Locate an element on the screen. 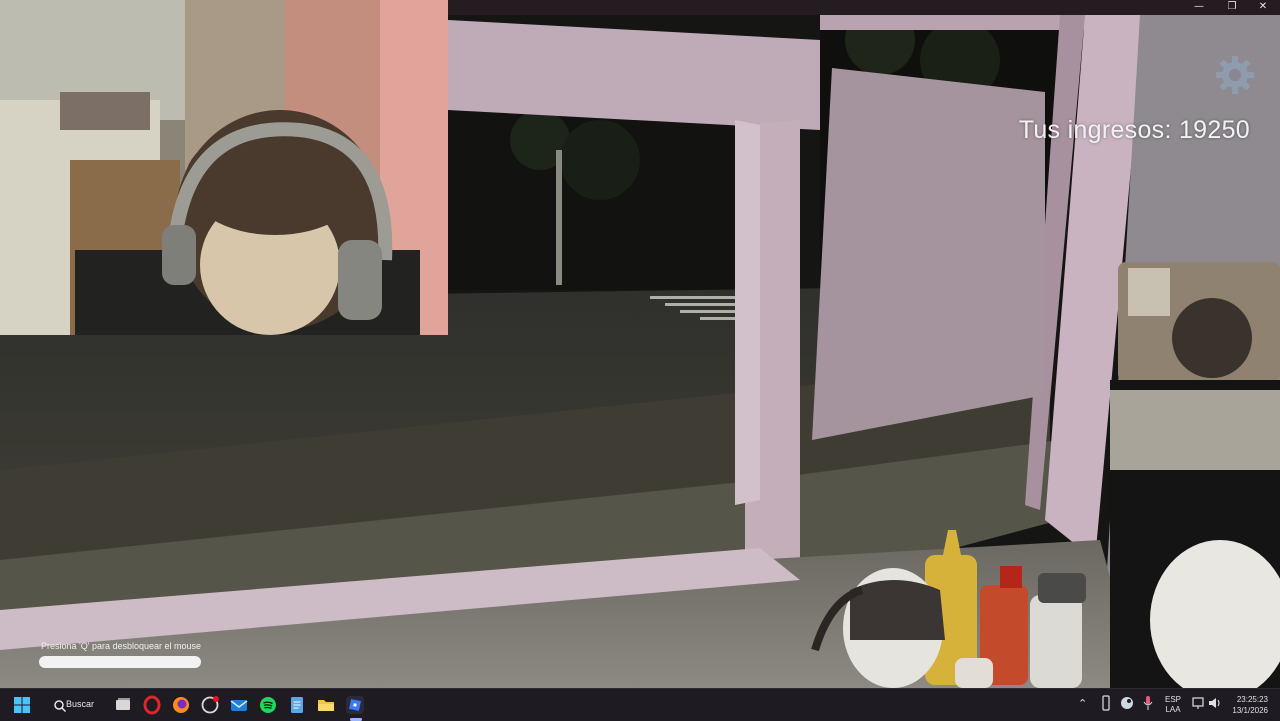 The height and width of the screenshot is (721, 1280). microphone-icon is located at coordinates (1148, 704).